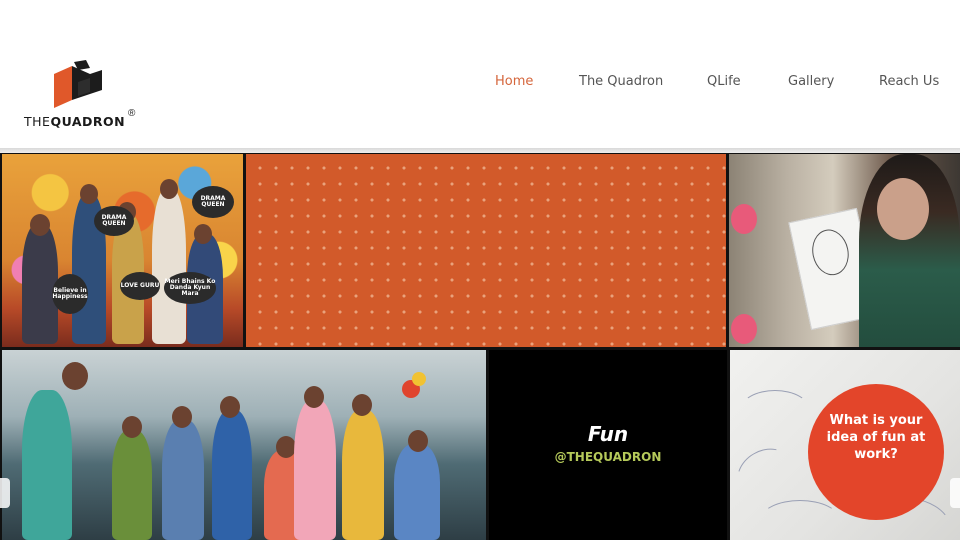  I want to click on tile-whiteboard-photo: What is your idea of fun at work?, so click(845, 445).